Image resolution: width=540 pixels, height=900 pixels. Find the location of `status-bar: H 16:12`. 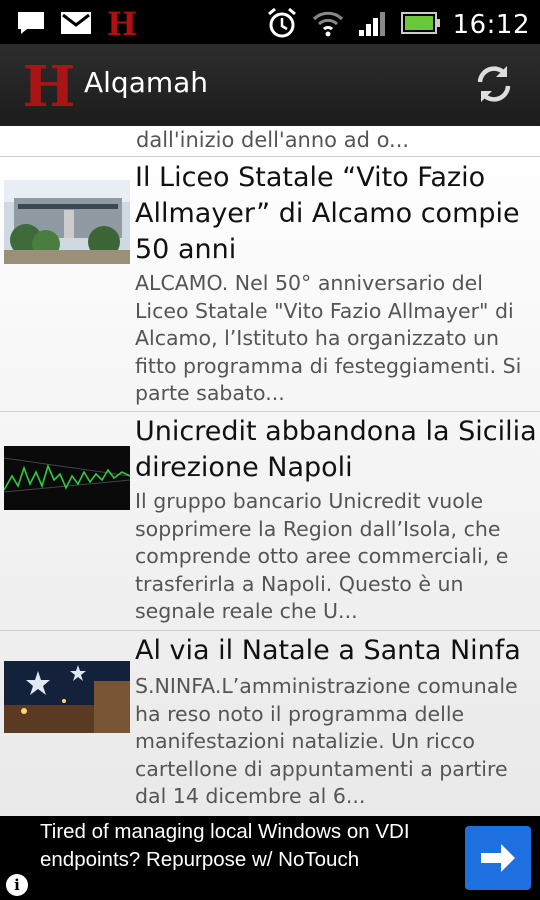

status-bar: H 16:12 is located at coordinates (270, 22).